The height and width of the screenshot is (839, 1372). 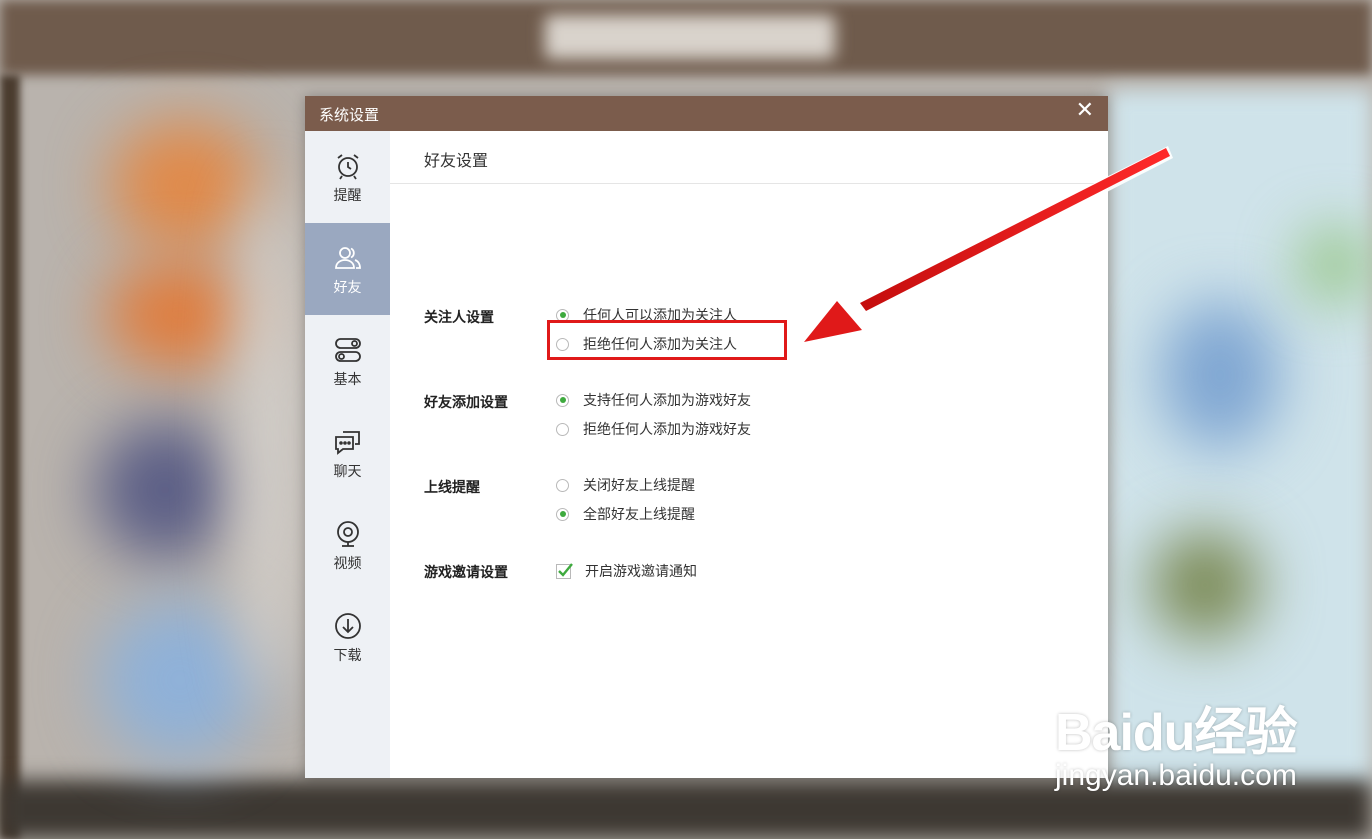 I want to click on toggle-icon, so click(x=348, y=350).